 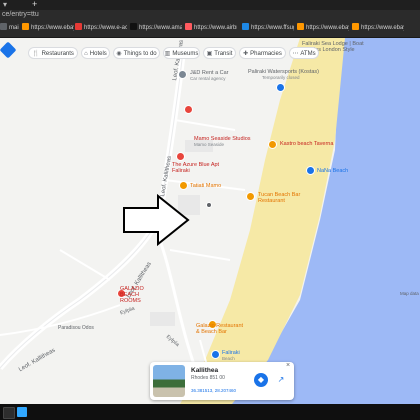 What do you see at coordinates (281, 380) in the screenshot?
I see `share-icon: ↗` at bounding box center [281, 380].